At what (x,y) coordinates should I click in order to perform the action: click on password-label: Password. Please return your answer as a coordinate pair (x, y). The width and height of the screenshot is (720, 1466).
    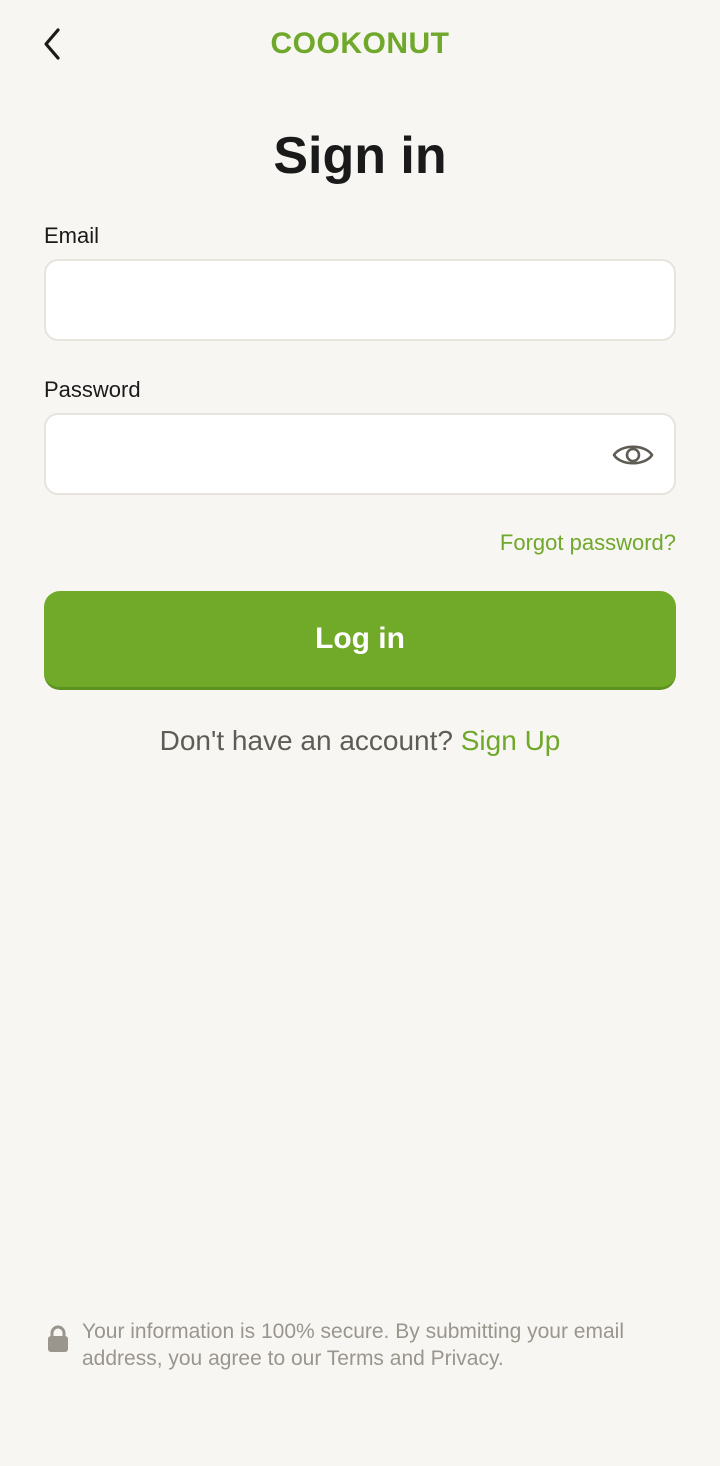
    Looking at the image, I should click on (92, 389).